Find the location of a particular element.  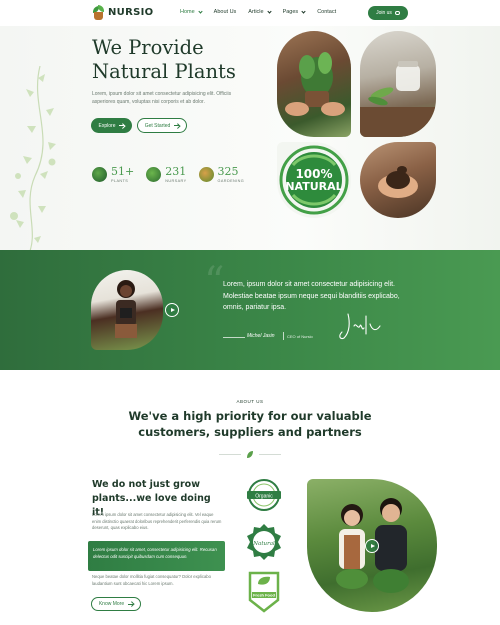

about-image-couple is located at coordinates (372, 545).